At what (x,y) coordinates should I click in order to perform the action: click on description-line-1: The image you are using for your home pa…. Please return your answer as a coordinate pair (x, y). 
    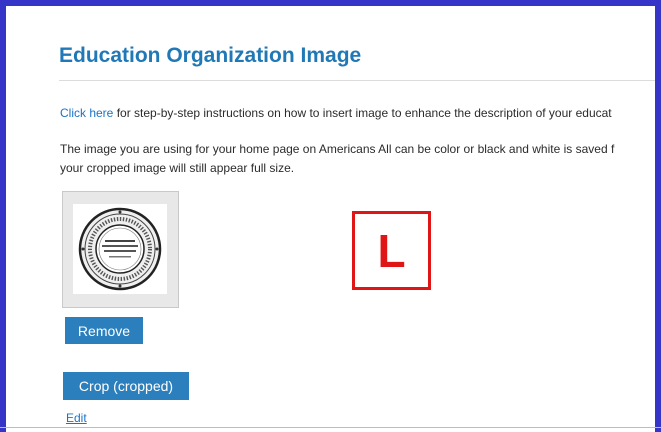
    Looking at the image, I should click on (337, 149).